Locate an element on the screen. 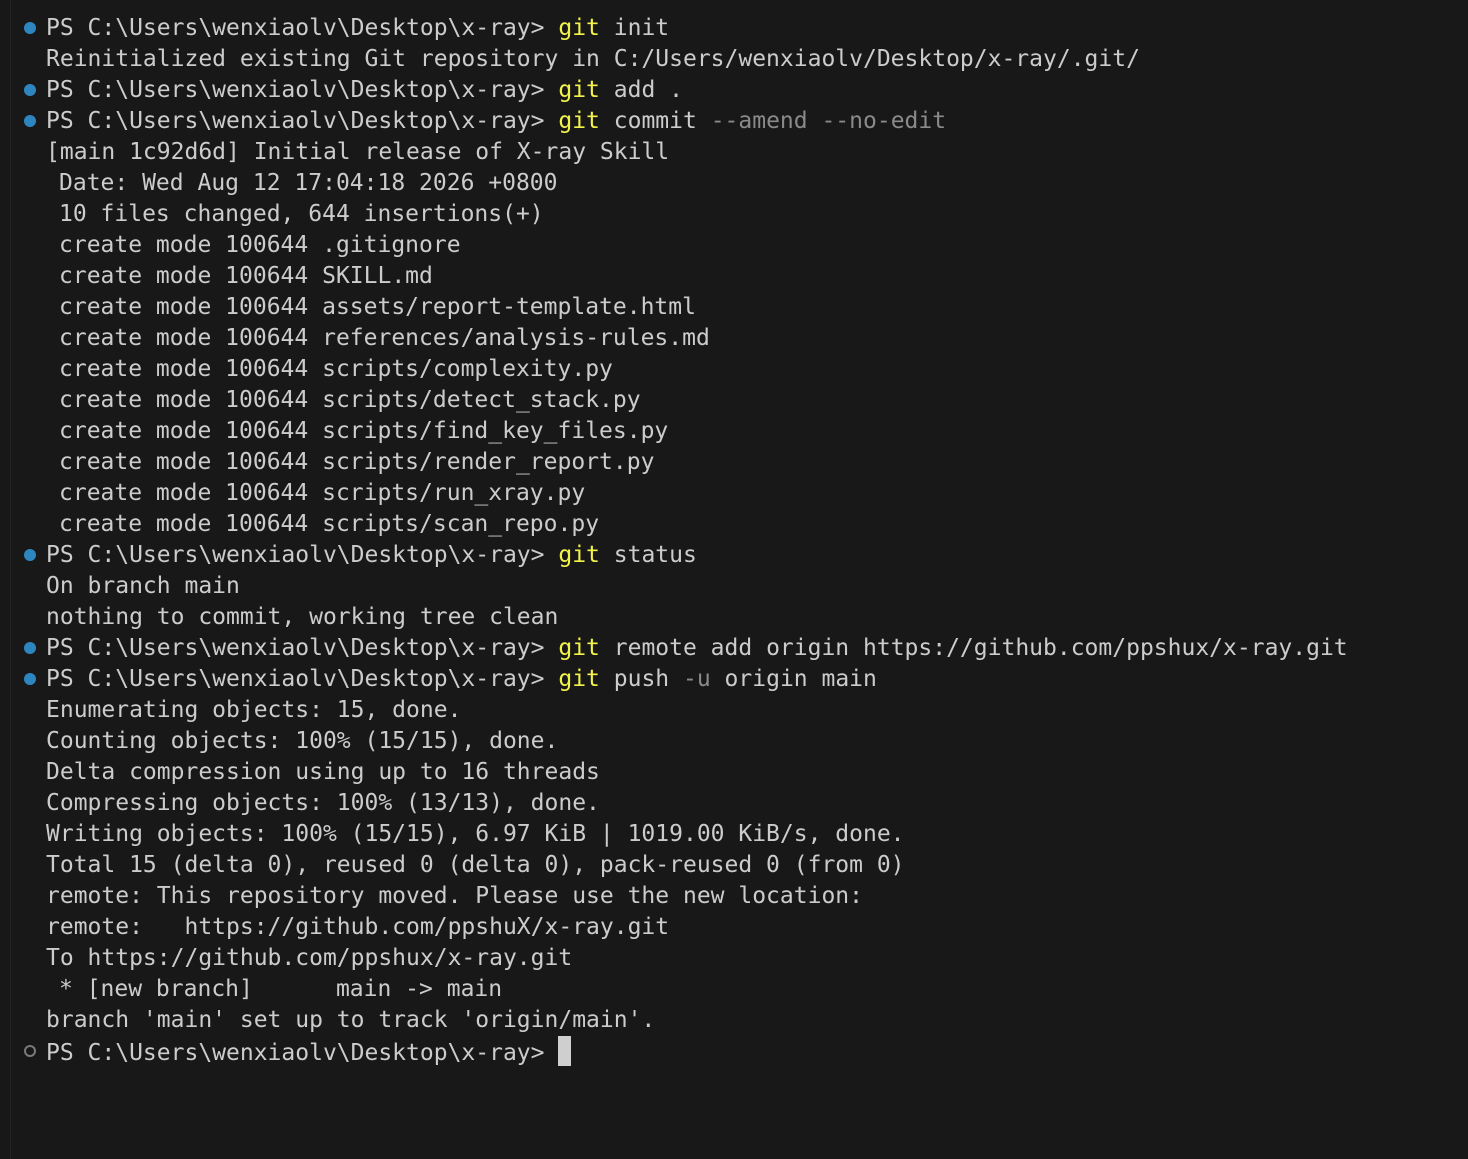  output-line: nothing to commit, working tree clean is located at coordinates (734, 617).